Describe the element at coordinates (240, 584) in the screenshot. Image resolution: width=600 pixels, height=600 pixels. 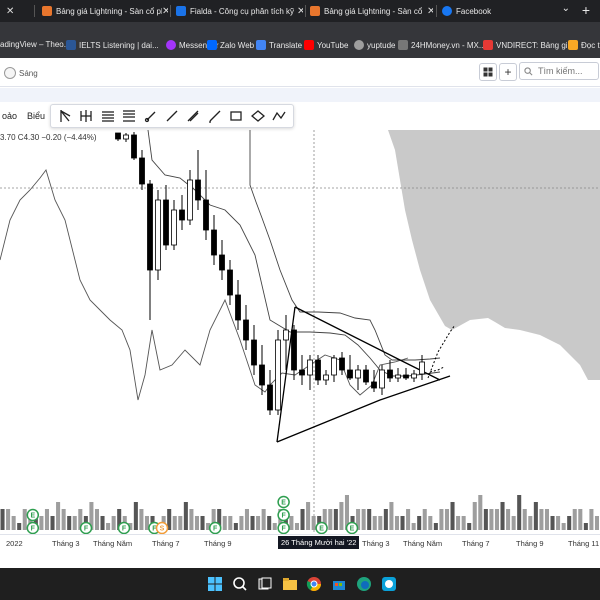
I see `search-icon` at that location.